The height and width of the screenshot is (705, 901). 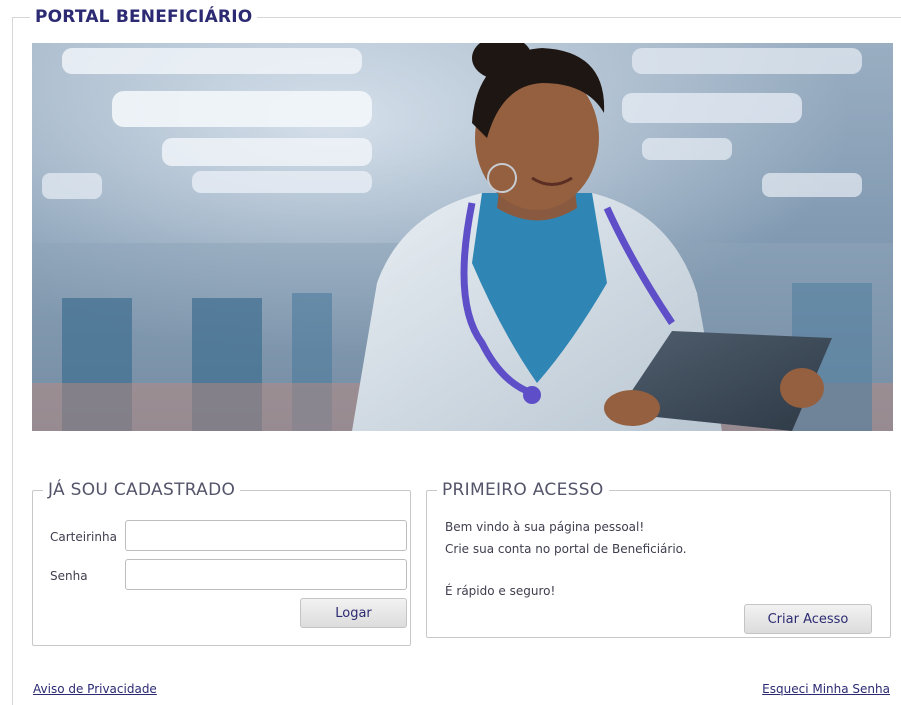 I want to click on password-input, so click(x=266, y=574).